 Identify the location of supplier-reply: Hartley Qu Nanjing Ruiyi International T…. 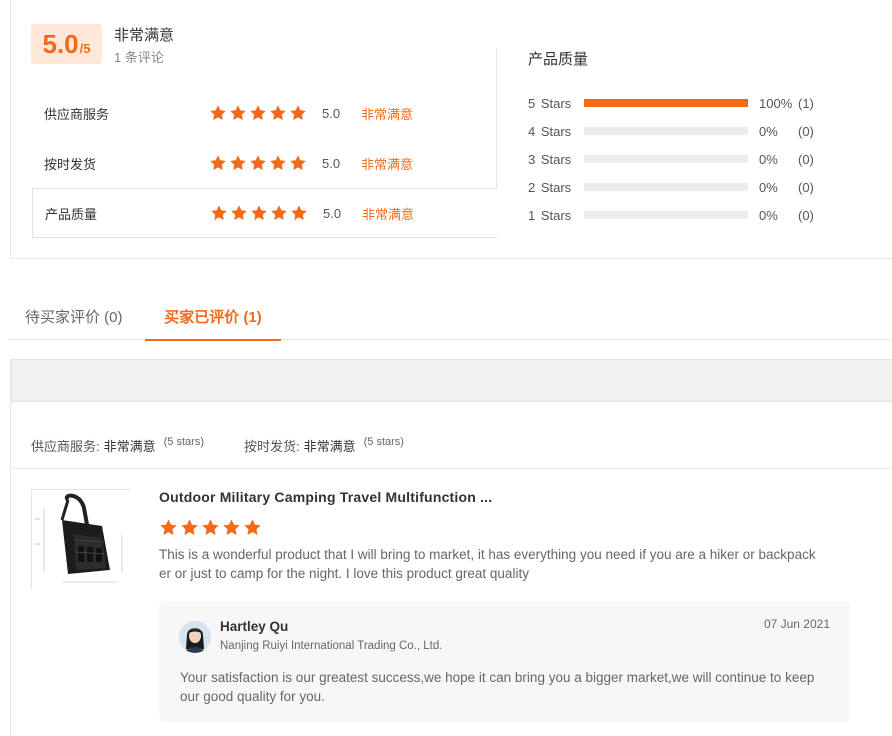
(504, 661).